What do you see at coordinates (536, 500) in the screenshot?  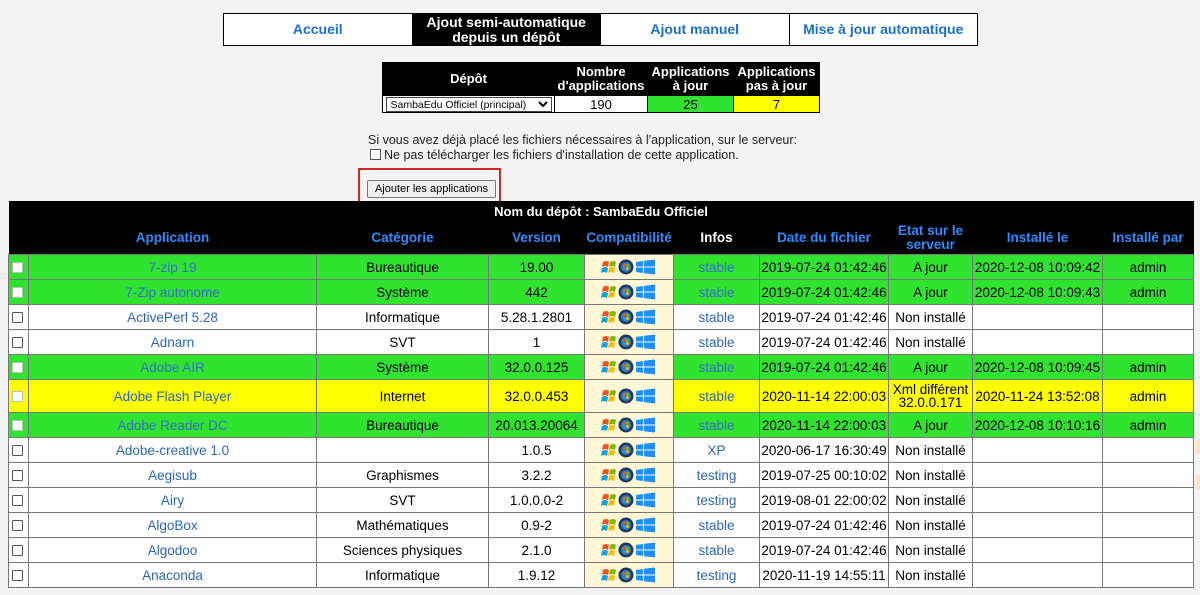 I see `app-version: 1.0.0.0-2` at bounding box center [536, 500].